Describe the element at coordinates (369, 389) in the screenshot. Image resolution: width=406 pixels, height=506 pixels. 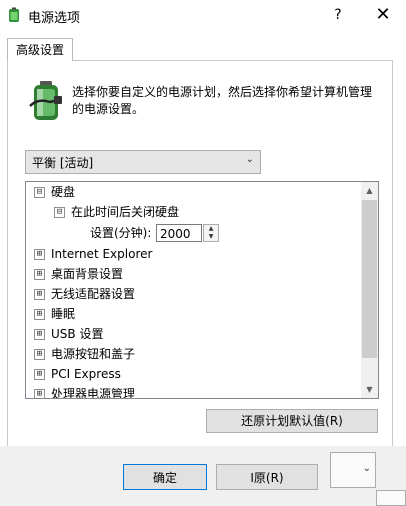
I see `scroll-down-icon: ▼` at that location.